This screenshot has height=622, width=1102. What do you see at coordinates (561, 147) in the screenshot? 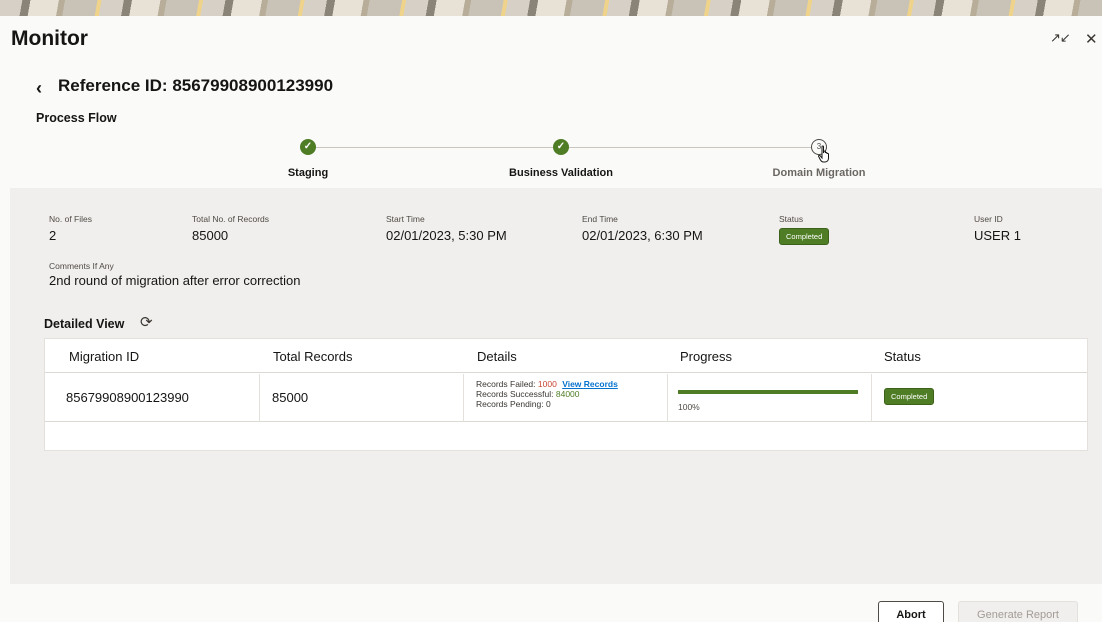
I see `step-validation-check-icon: ✓` at bounding box center [561, 147].